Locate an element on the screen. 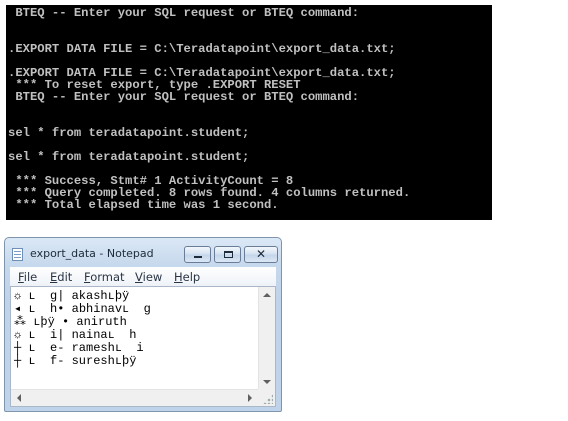 The image size is (568, 421). menu-help: Help is located at coordinates (187, 277).